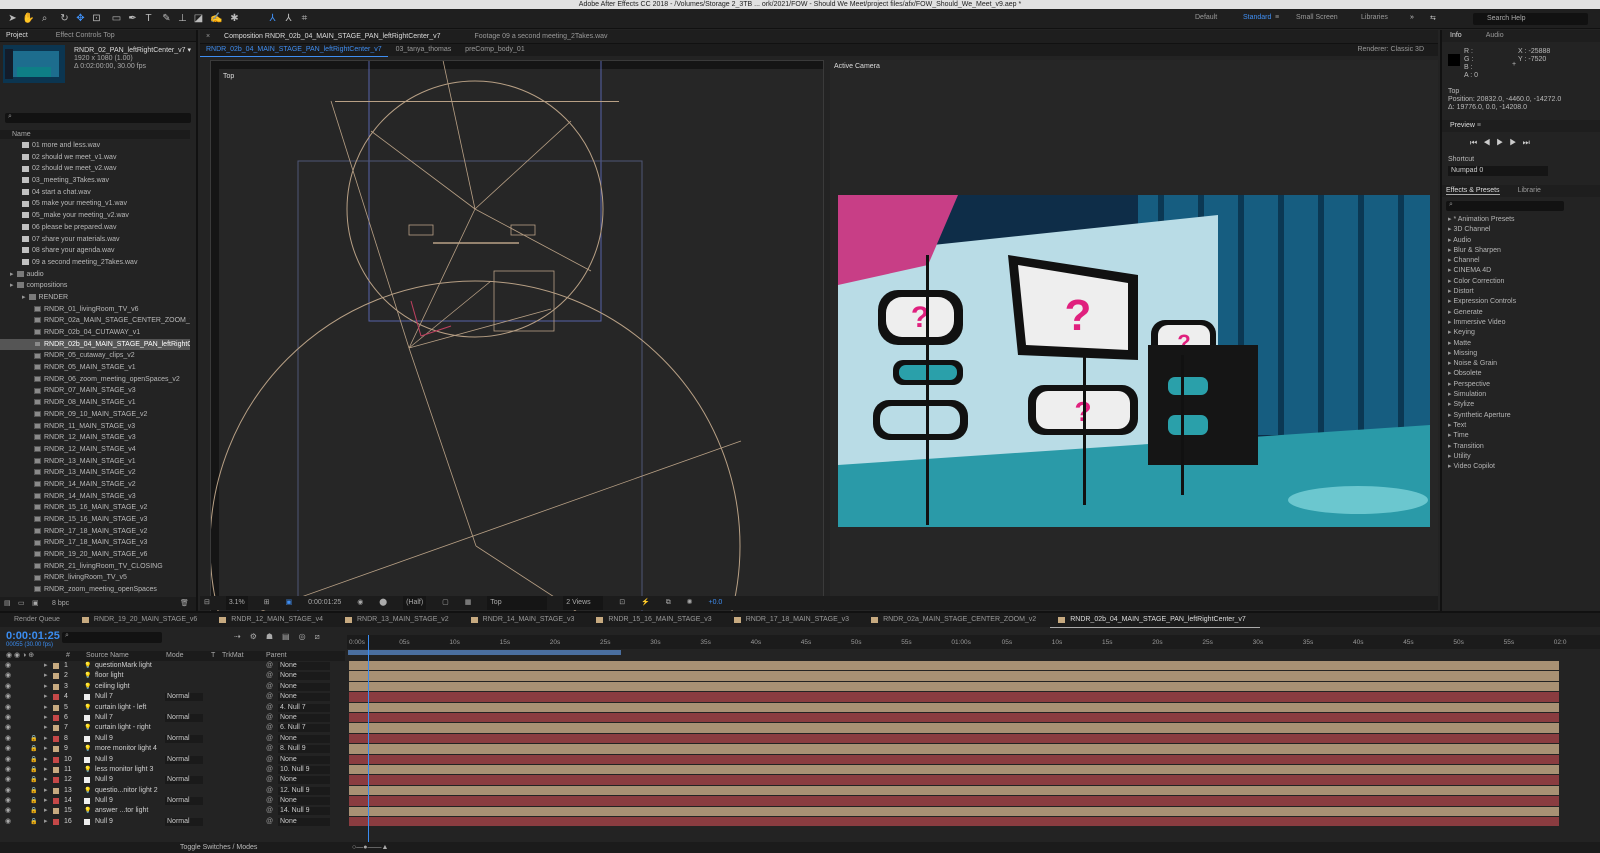  I want to click on project-item: RNDR_05_cutaway_clips_v2, so click(95, 356).